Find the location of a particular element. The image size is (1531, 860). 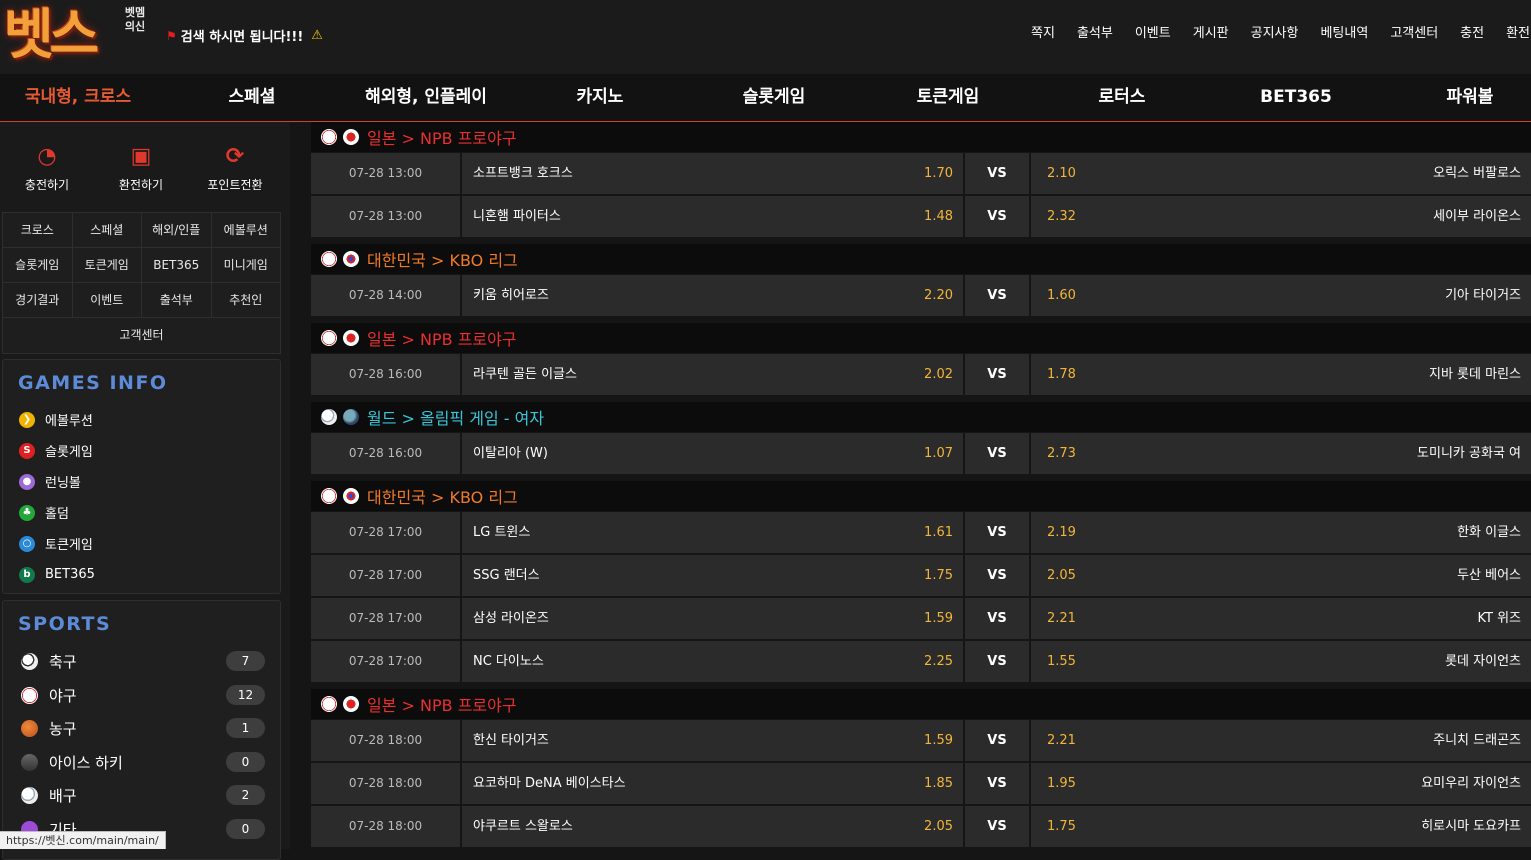

menu-grid-link: 고객센터 is located at coordinates (141, 335).